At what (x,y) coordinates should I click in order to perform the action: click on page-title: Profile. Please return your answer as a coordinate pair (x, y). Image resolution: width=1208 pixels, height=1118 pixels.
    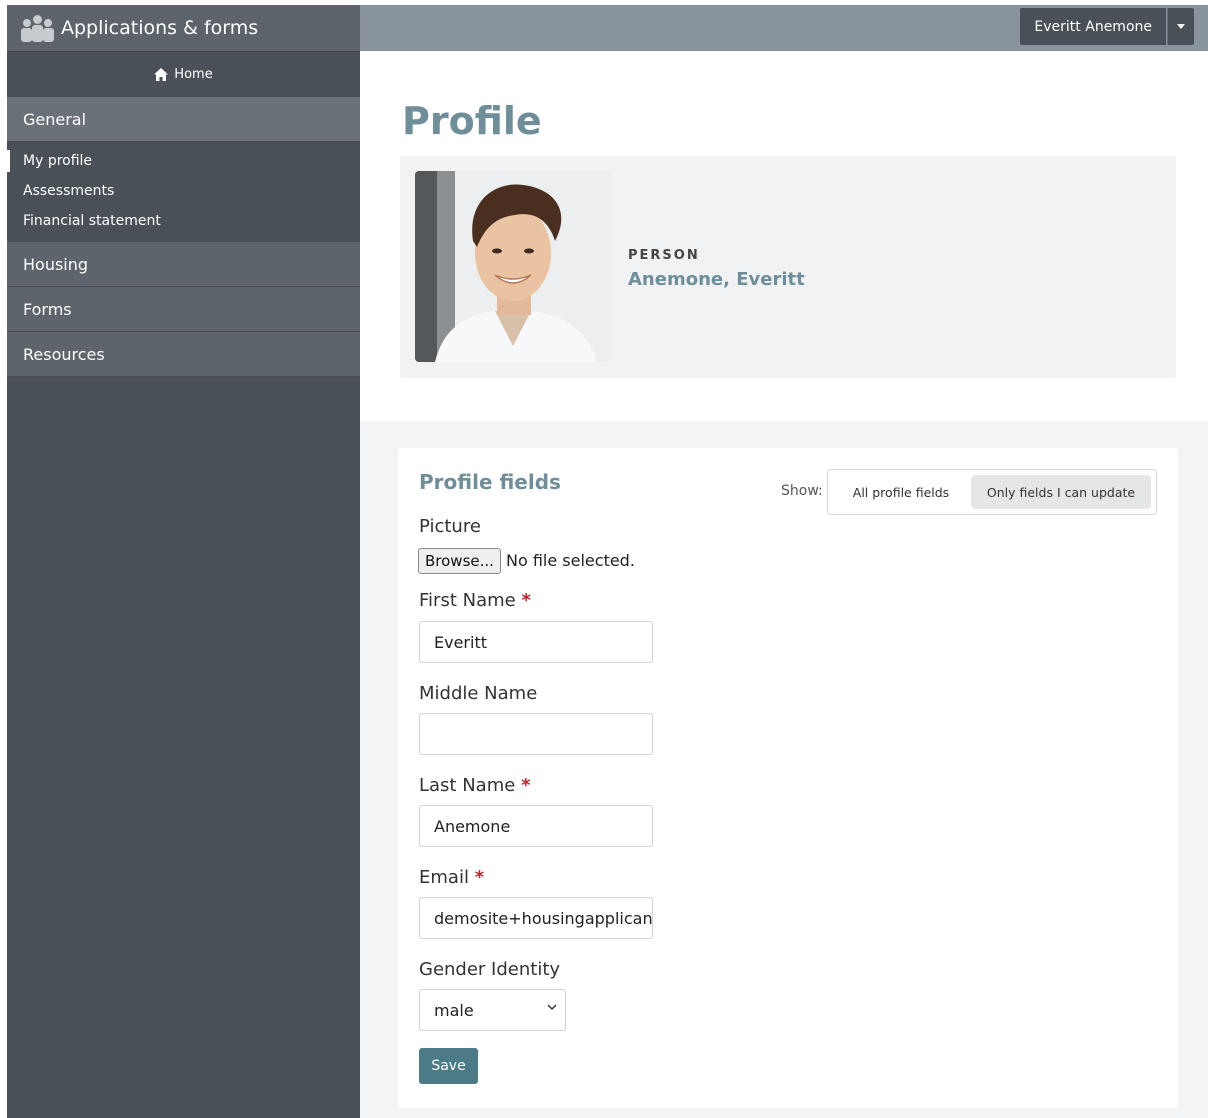
    Looking at the image, I should click on (472, 121).